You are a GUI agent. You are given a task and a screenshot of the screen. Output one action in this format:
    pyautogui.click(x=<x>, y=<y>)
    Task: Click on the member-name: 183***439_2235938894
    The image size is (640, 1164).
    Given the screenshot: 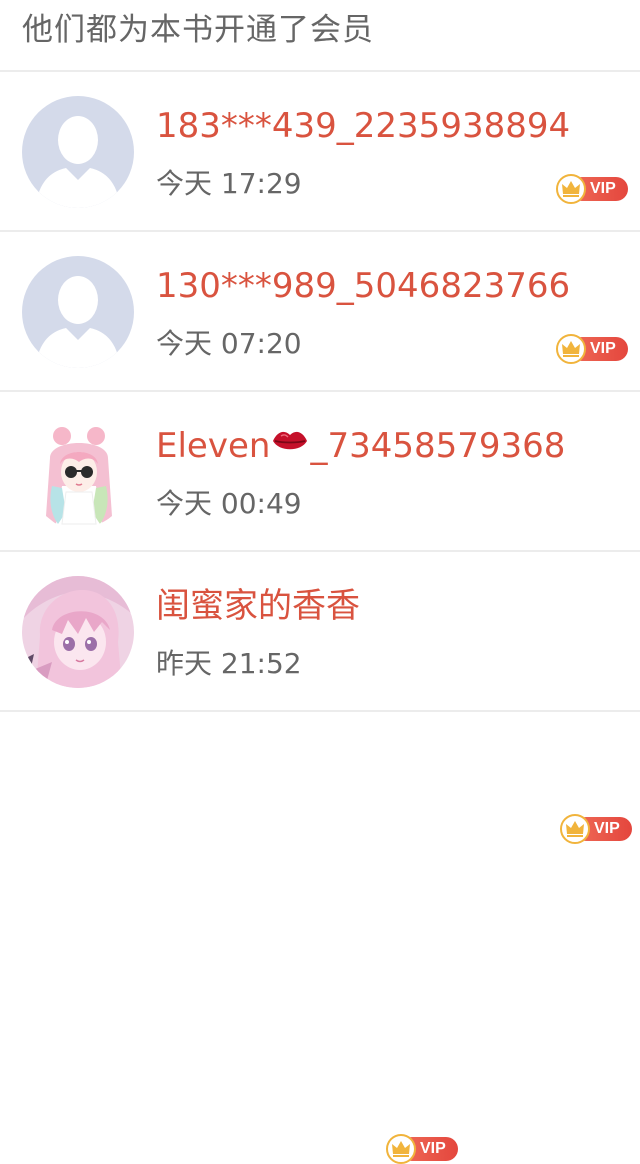 What is the action you would take?
    pyautogui.click(x=363, y=126)
    